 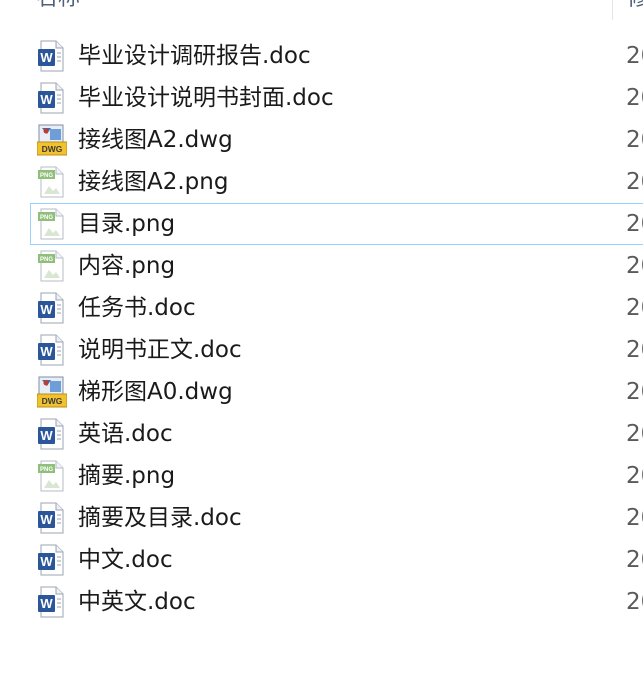 What do you see at coordinates (126, 224) in the screenshot?
I see `file-name: 目录.png` at bounding box center [126, 224].